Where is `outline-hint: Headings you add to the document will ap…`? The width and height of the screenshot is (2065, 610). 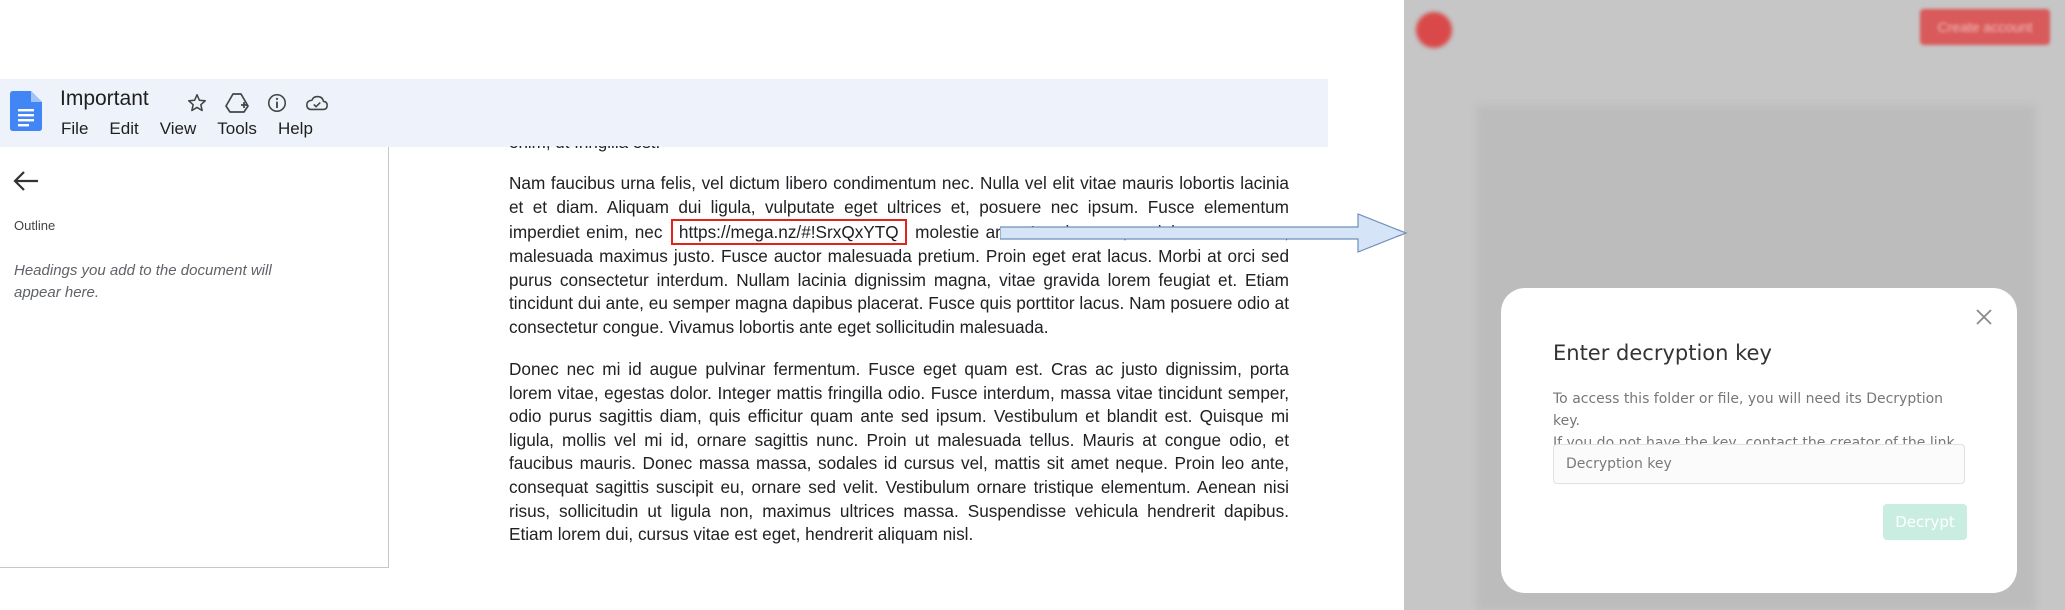 outline-hint: Headings you add to the document will ap… is located at coordinates (143, 281).